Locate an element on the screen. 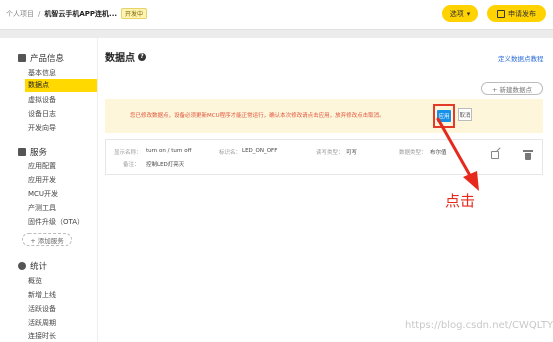  add-service-button: + 添加服务 is located at coordinates (47, 239).